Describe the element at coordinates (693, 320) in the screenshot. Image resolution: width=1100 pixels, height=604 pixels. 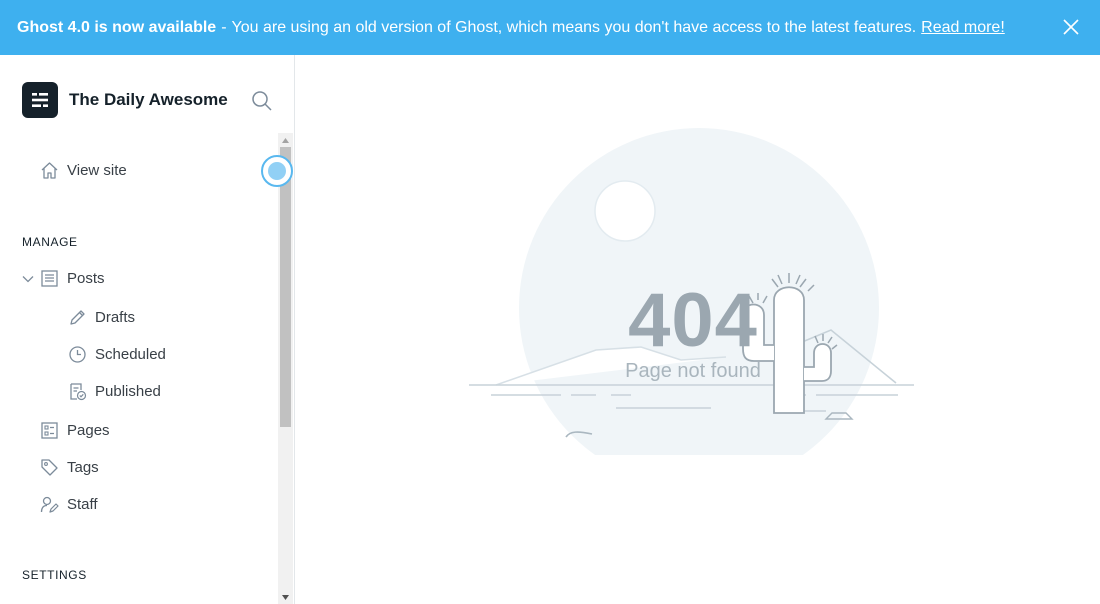
I see `error-code: 404` at that location.